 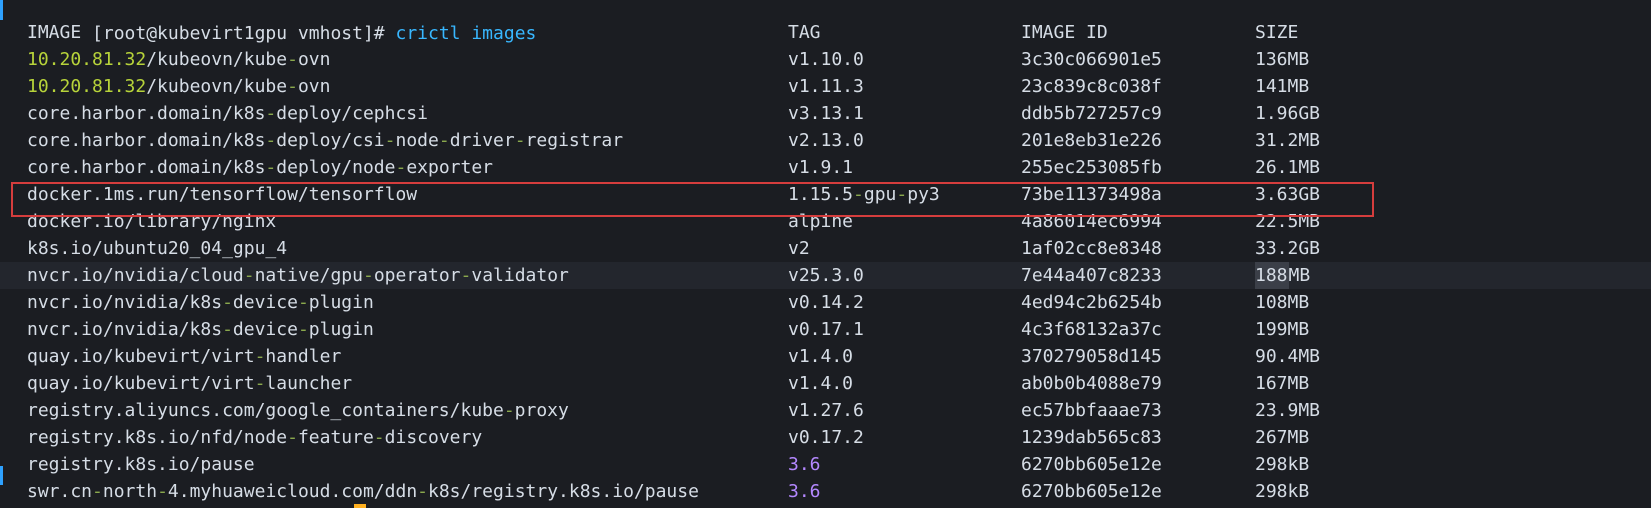 What do you see at coordinates (1282, 437) in the screenshot?
I see `image-size: 267MB` at bounding box center [1282, 437].